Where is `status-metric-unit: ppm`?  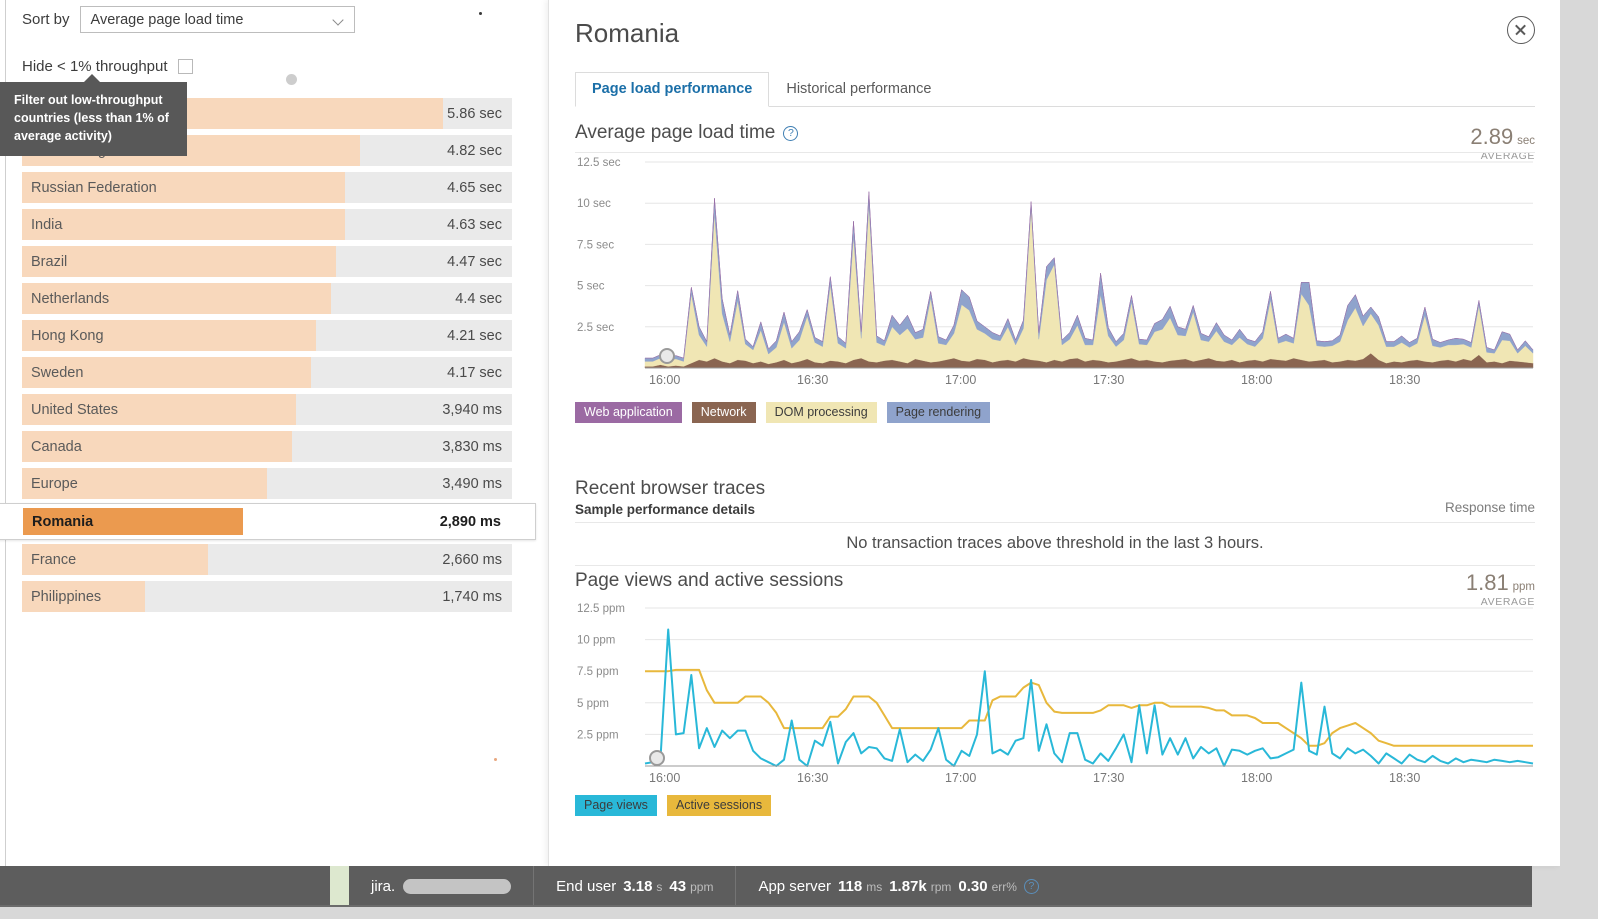
status-metric-unit: ppm is located at coordinates (702, 887).